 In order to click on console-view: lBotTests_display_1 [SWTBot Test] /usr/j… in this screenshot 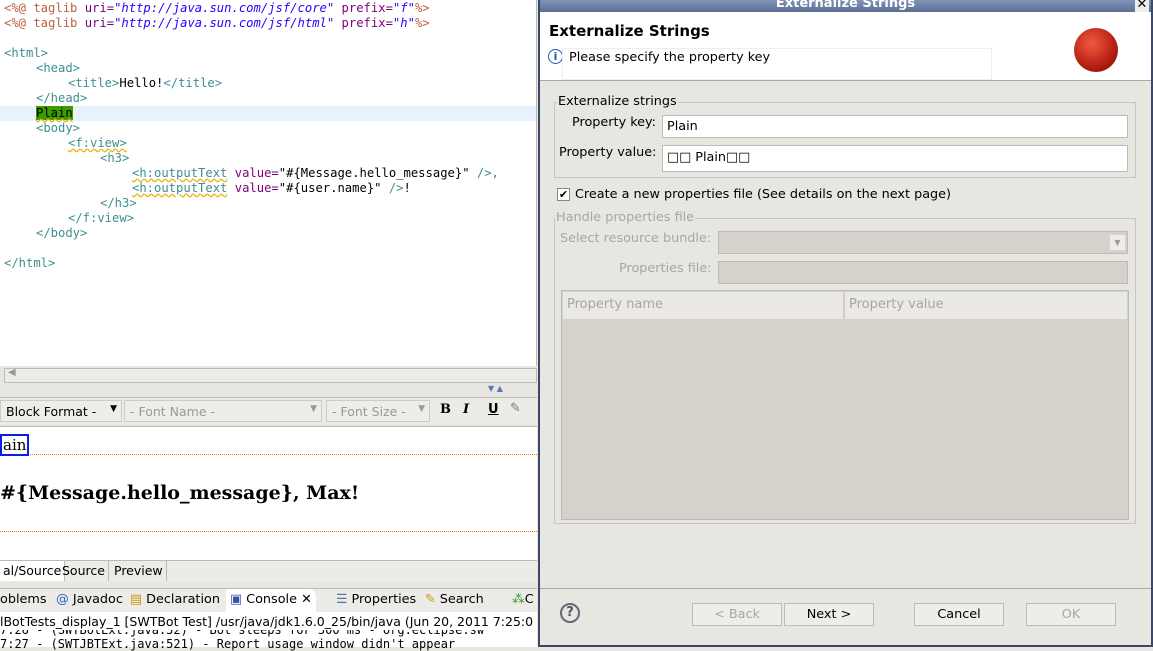, I will do `click(268, 631)`.